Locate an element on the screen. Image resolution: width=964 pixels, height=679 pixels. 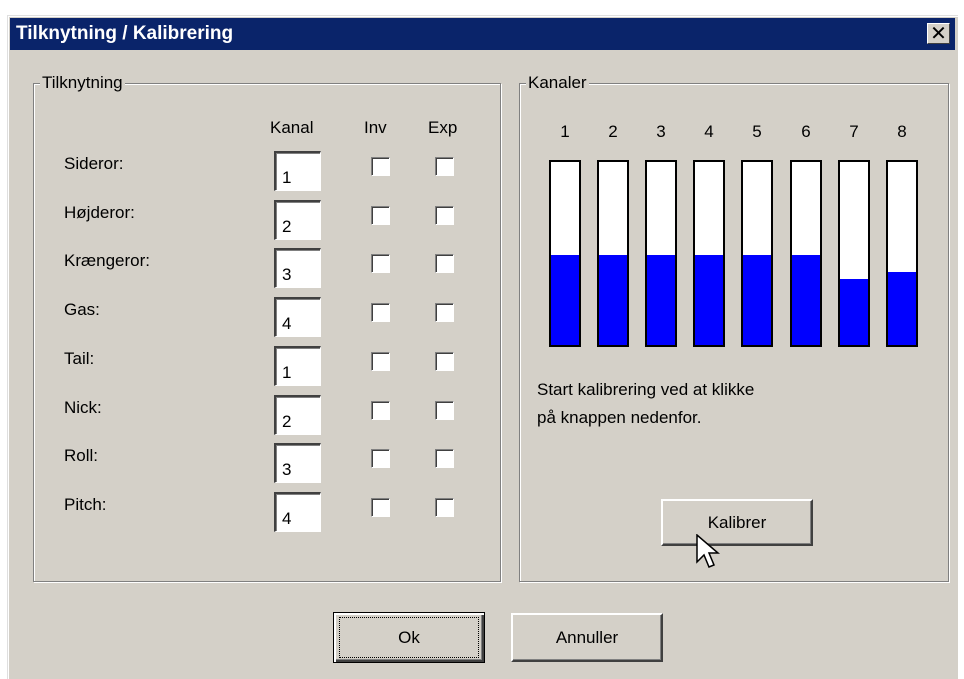
channel-number: 1 is located at coordinates (565, 131).